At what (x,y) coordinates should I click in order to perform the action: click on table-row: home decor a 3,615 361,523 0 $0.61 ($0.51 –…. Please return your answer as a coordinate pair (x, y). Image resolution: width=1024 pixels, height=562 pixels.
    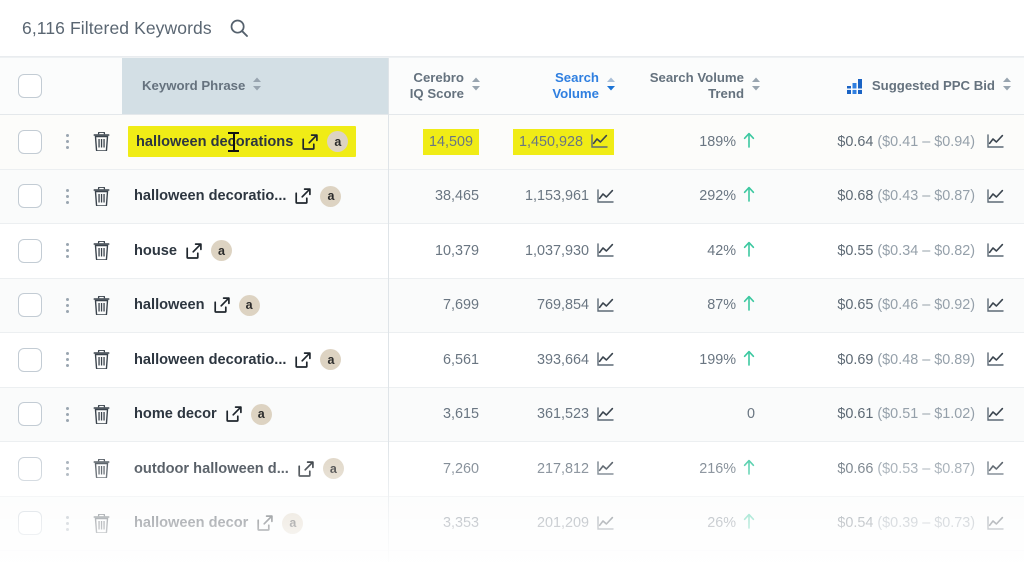
    Looking at the image, I should click on (512, 414).